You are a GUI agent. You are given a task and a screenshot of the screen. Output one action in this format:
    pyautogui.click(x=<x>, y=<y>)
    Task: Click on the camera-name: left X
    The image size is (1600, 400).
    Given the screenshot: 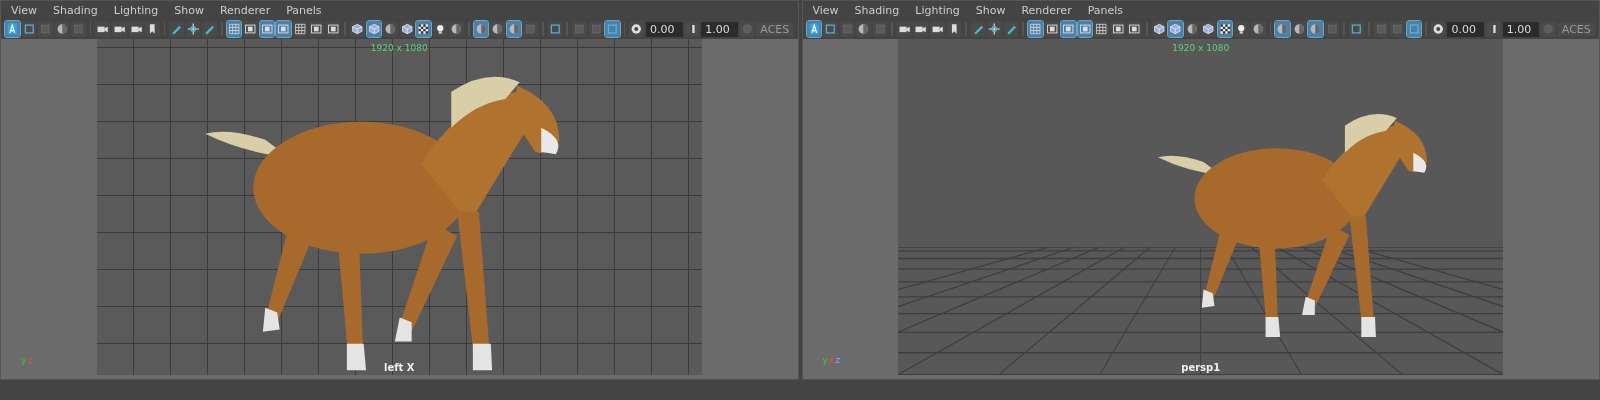 What is the action you would take?
    pyautogui.click(x=399, y=367)
    